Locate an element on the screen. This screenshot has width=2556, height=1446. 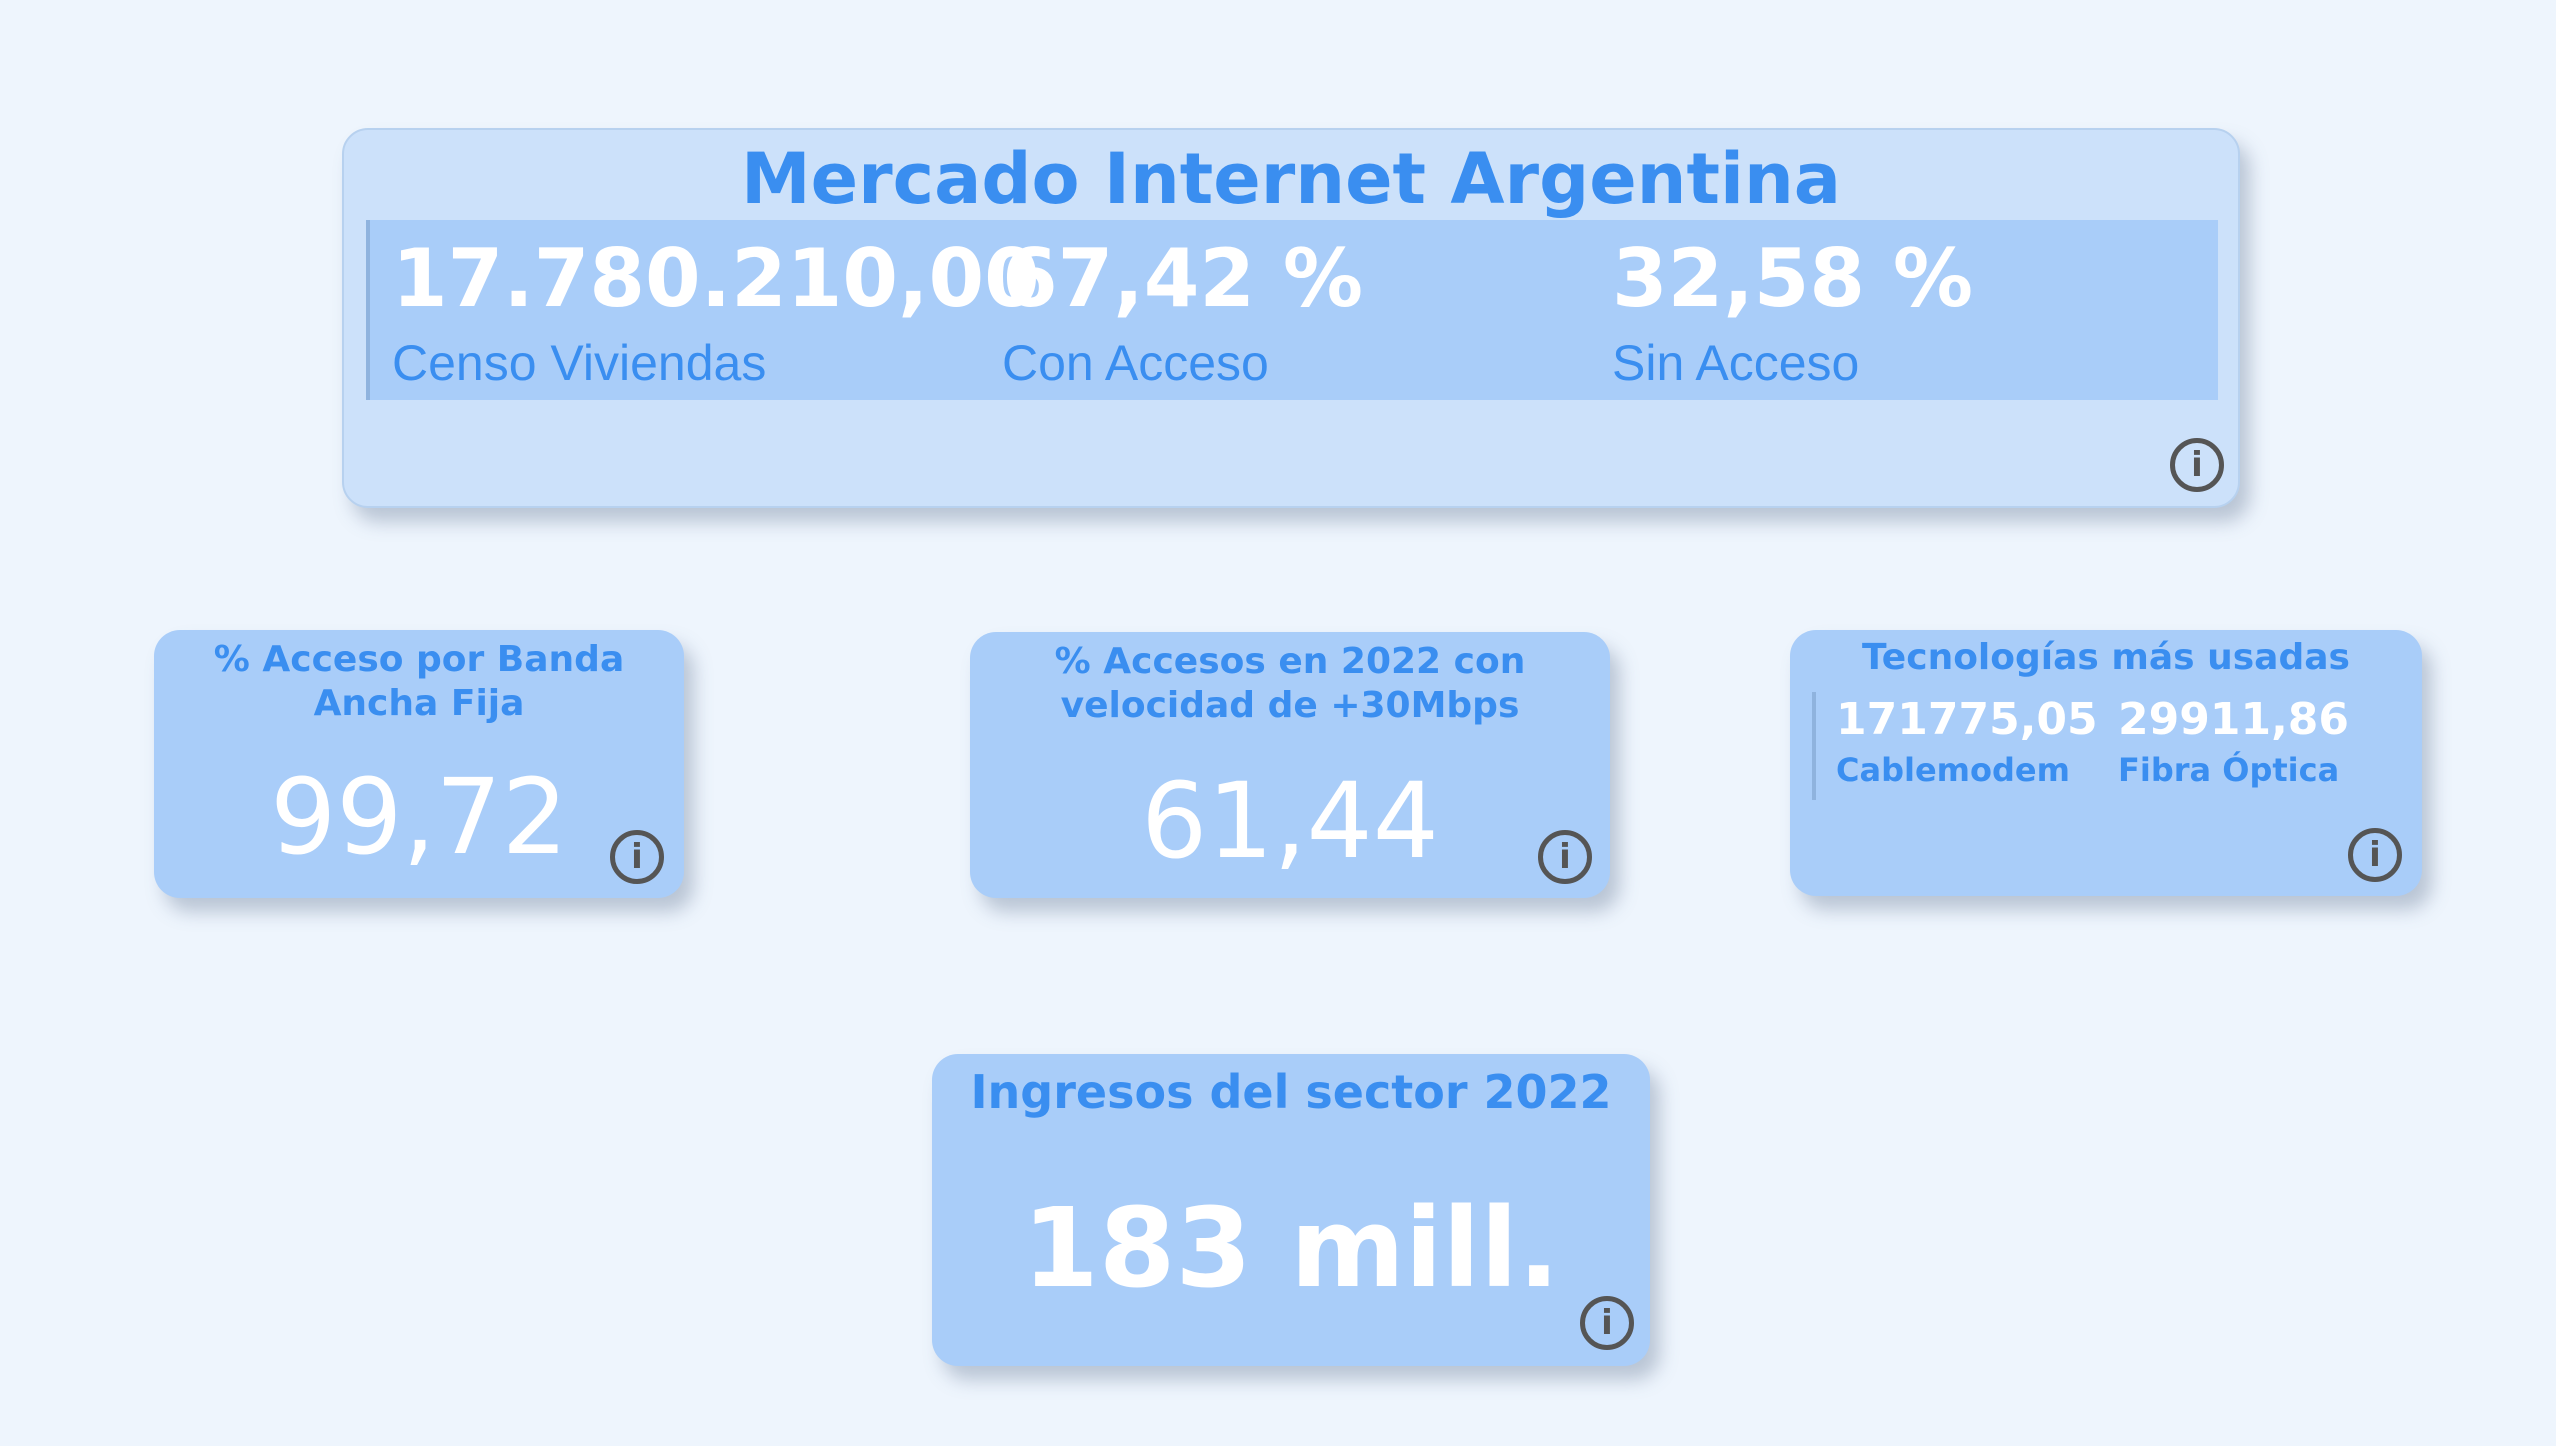
technology-item-cablemodem: 171775,05 Cablemodem is located at coordinates (1967, 742).